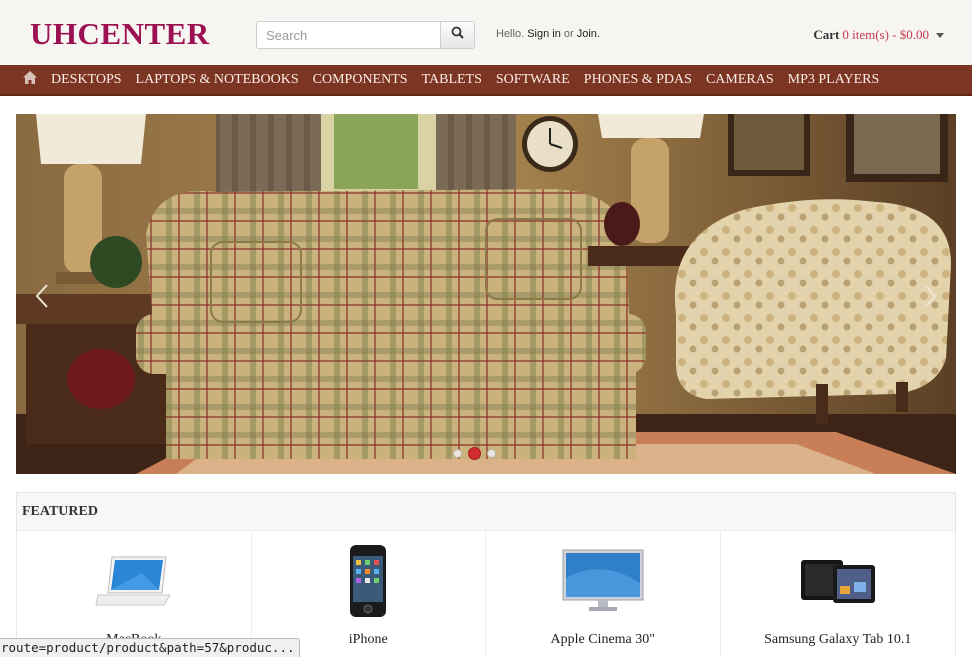 The width and height of the screenshot is (972, 657). I want to click on cart-dropdown: Cart 0 item(s) - $0.00, so click(878, 35).